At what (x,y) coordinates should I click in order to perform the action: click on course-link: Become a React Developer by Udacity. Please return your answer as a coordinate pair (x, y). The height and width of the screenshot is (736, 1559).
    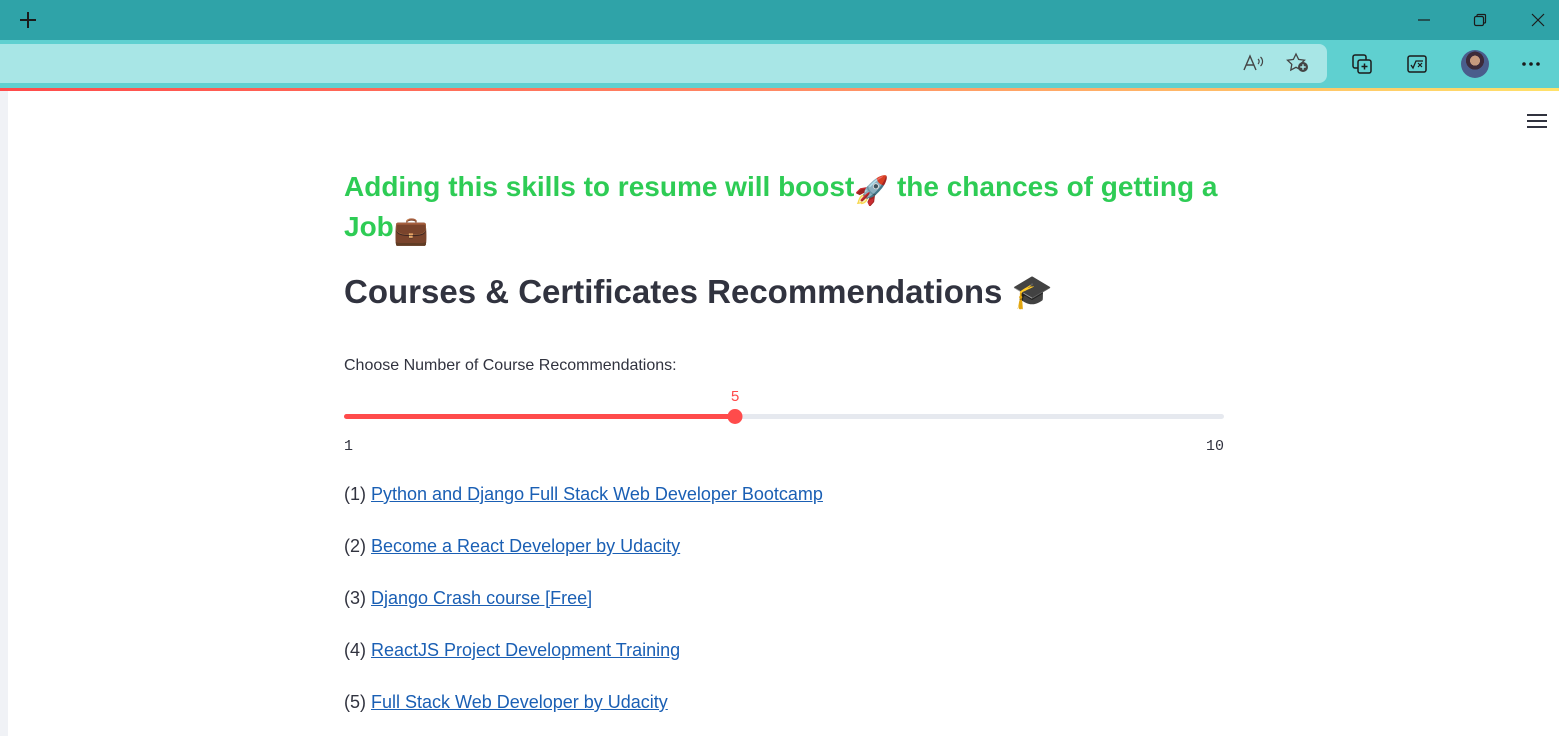
    Looking at the image, I should click on (525, 546).